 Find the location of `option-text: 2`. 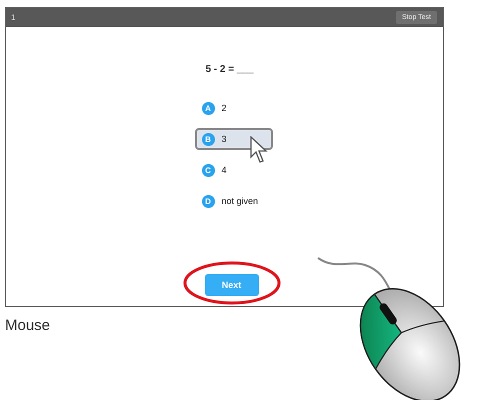

option-text: 2 is located at coordinates (224, 108).